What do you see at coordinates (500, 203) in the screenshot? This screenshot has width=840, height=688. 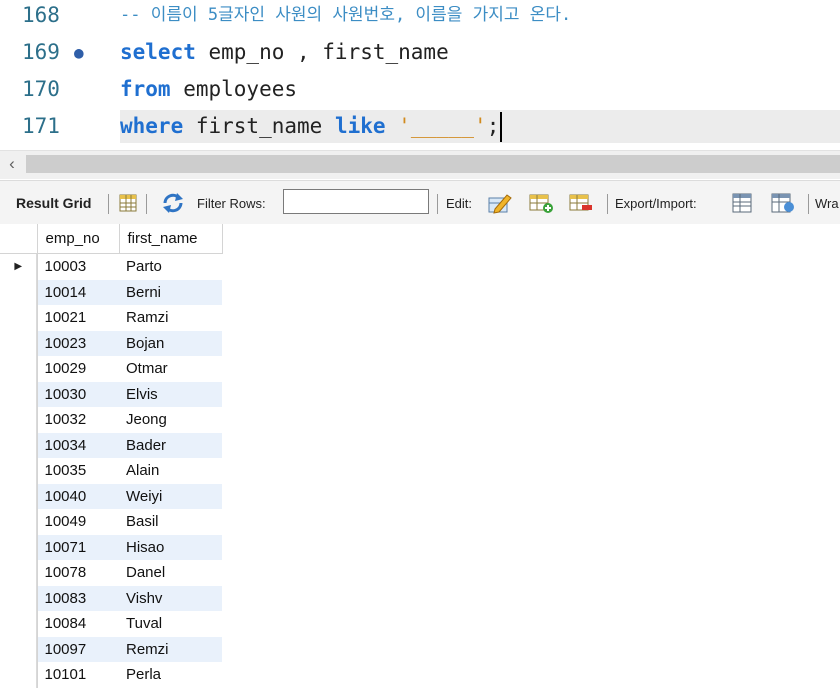 I see `edit-cell-icon` at bounding box center [500, 203].